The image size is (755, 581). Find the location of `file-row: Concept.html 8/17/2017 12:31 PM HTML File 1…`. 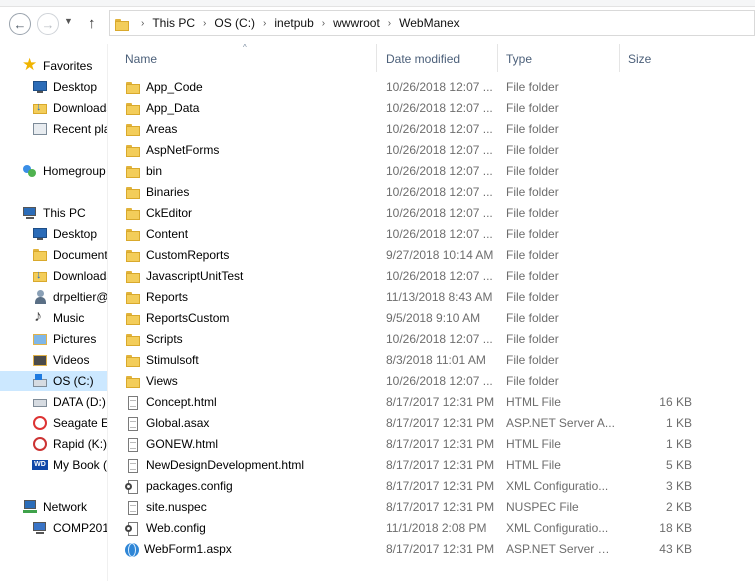

file-row: Concept.html 8/17/2017 12:31 PM HTML File 1… is located at coordinates (436, 402).